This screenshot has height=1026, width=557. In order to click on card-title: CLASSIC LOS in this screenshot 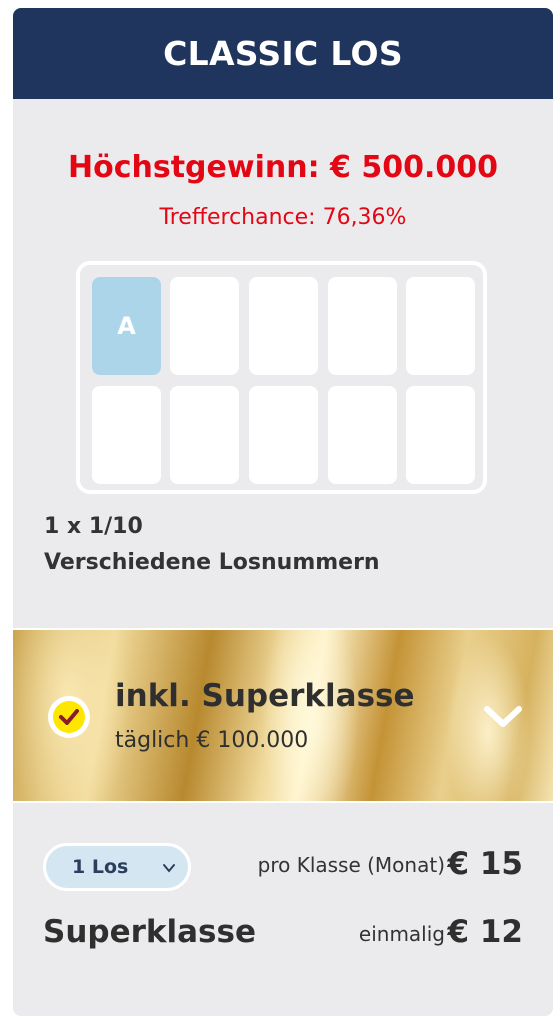, I will do `click(283, 53)`.